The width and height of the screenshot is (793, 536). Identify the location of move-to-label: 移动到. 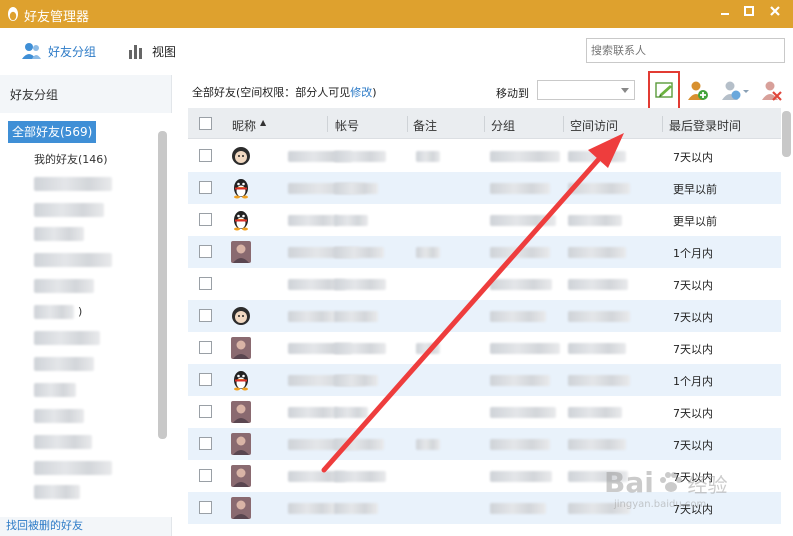
(512, 93).